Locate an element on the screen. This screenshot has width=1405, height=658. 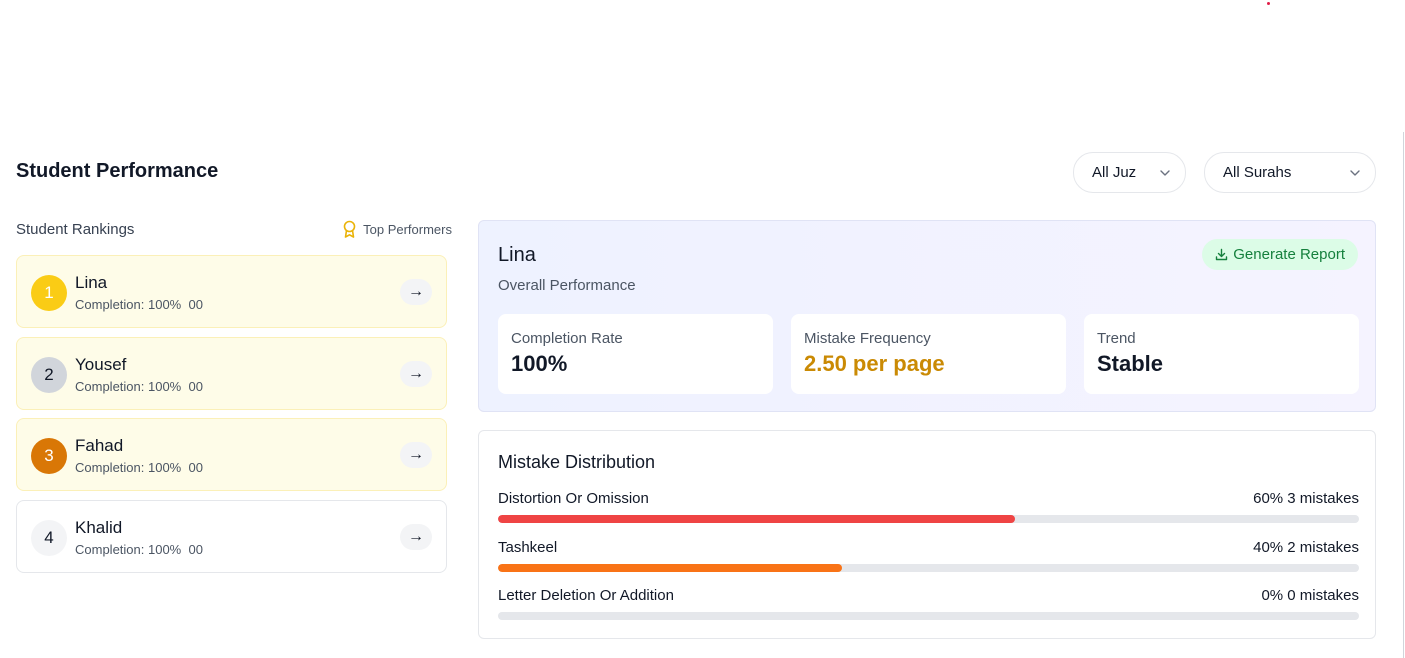
rankings-title: Student Rankings is located at coordinates (75, 229).